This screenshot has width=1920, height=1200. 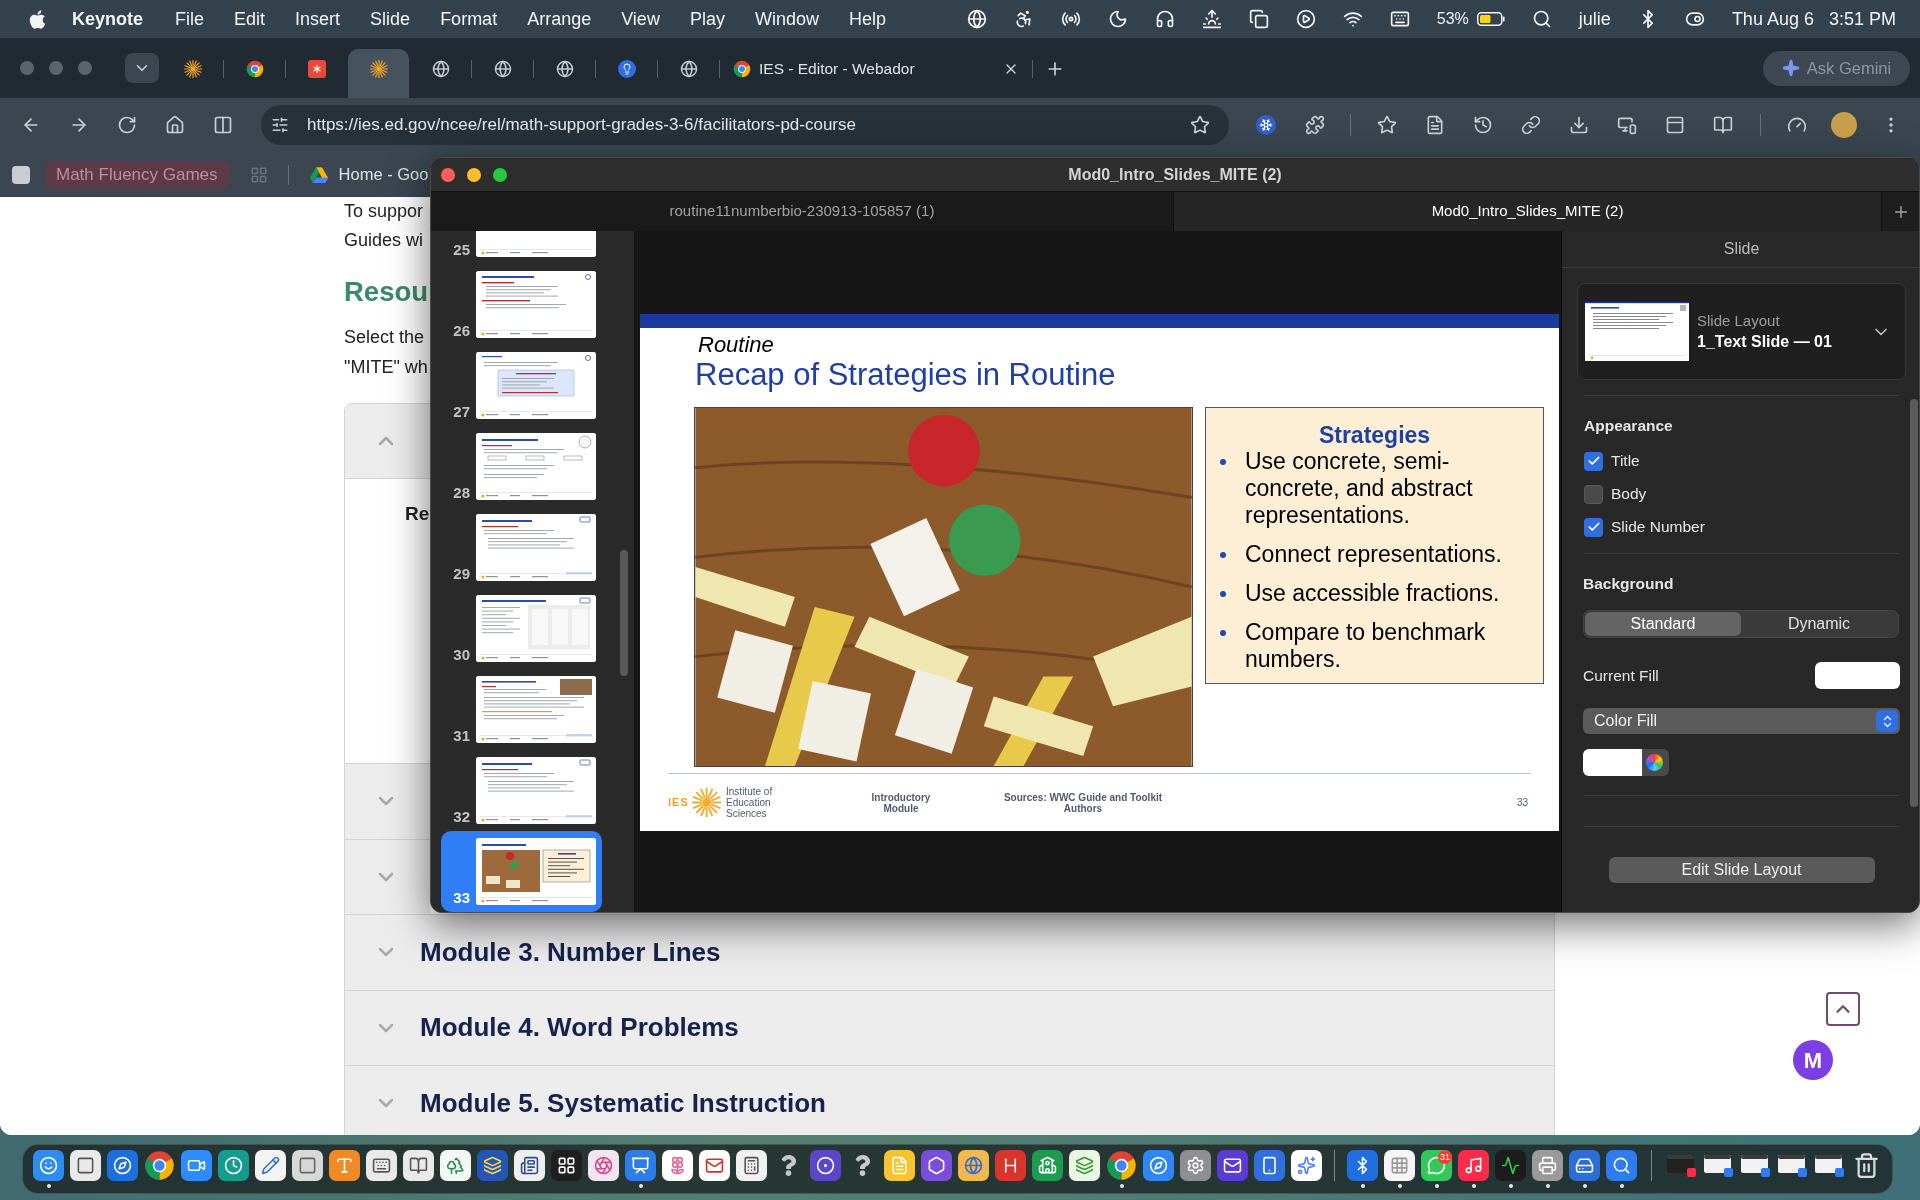 I want to click on document-tab: routine11numberbio-230913-105857 (1), so click(x=802, y=211).